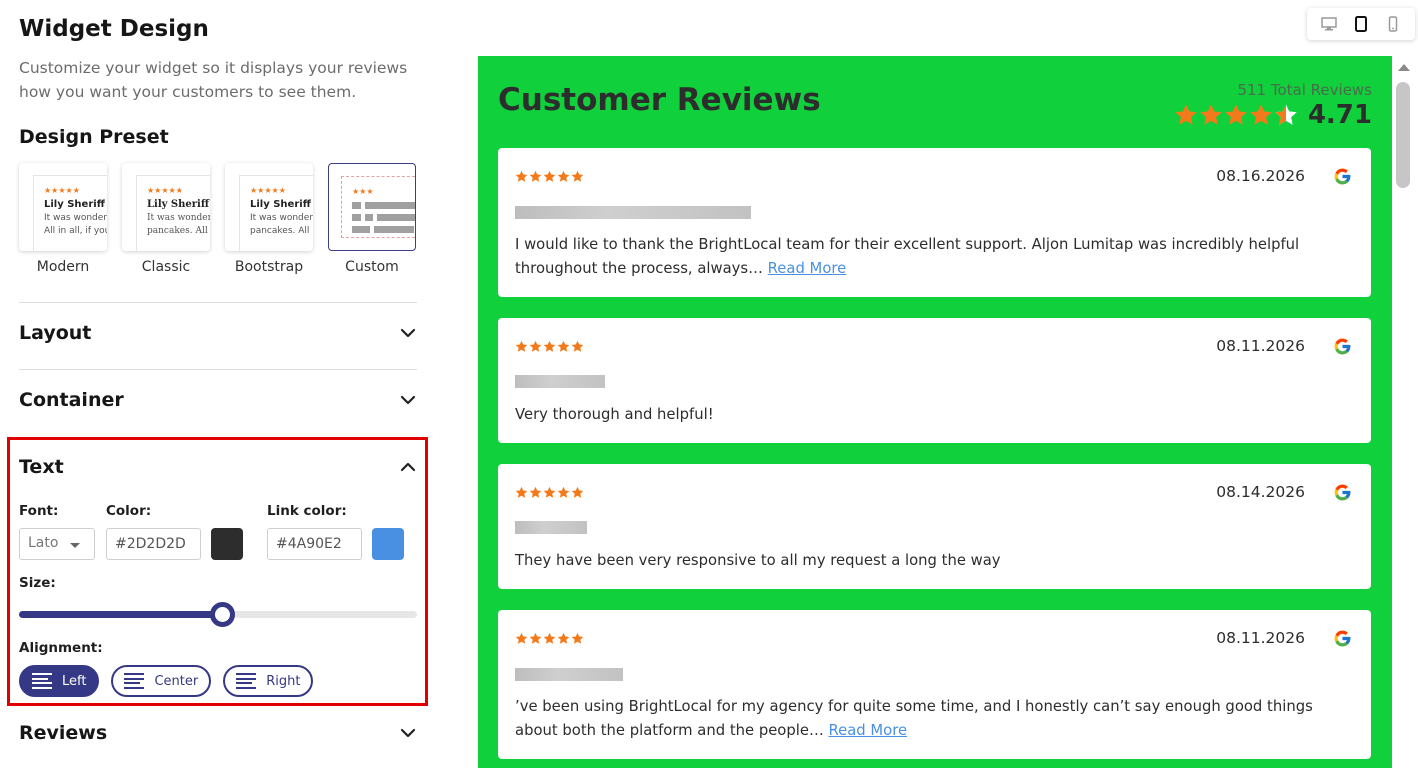 The height and width of the screenshot is (768, 1418). Describe the element at coordinates (176, 681) in the screenshot. I see `align-center-label: Center` at that location.